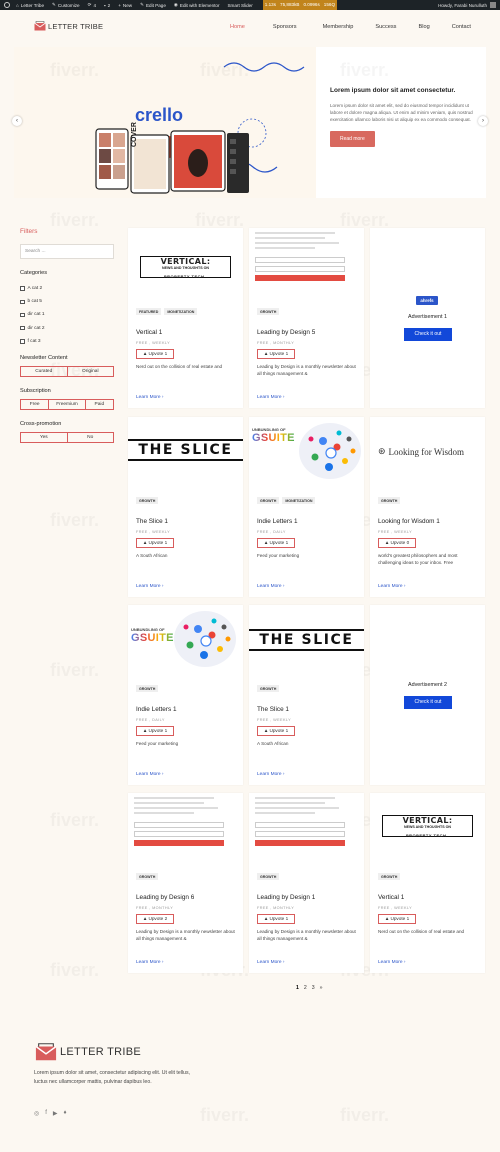 This screenshot has height=1152, width=500. What do you see at coordinates (55, 1113) in the screenshot?
I see `youtube-icon: ▶` at bounding box center [55, 1113].